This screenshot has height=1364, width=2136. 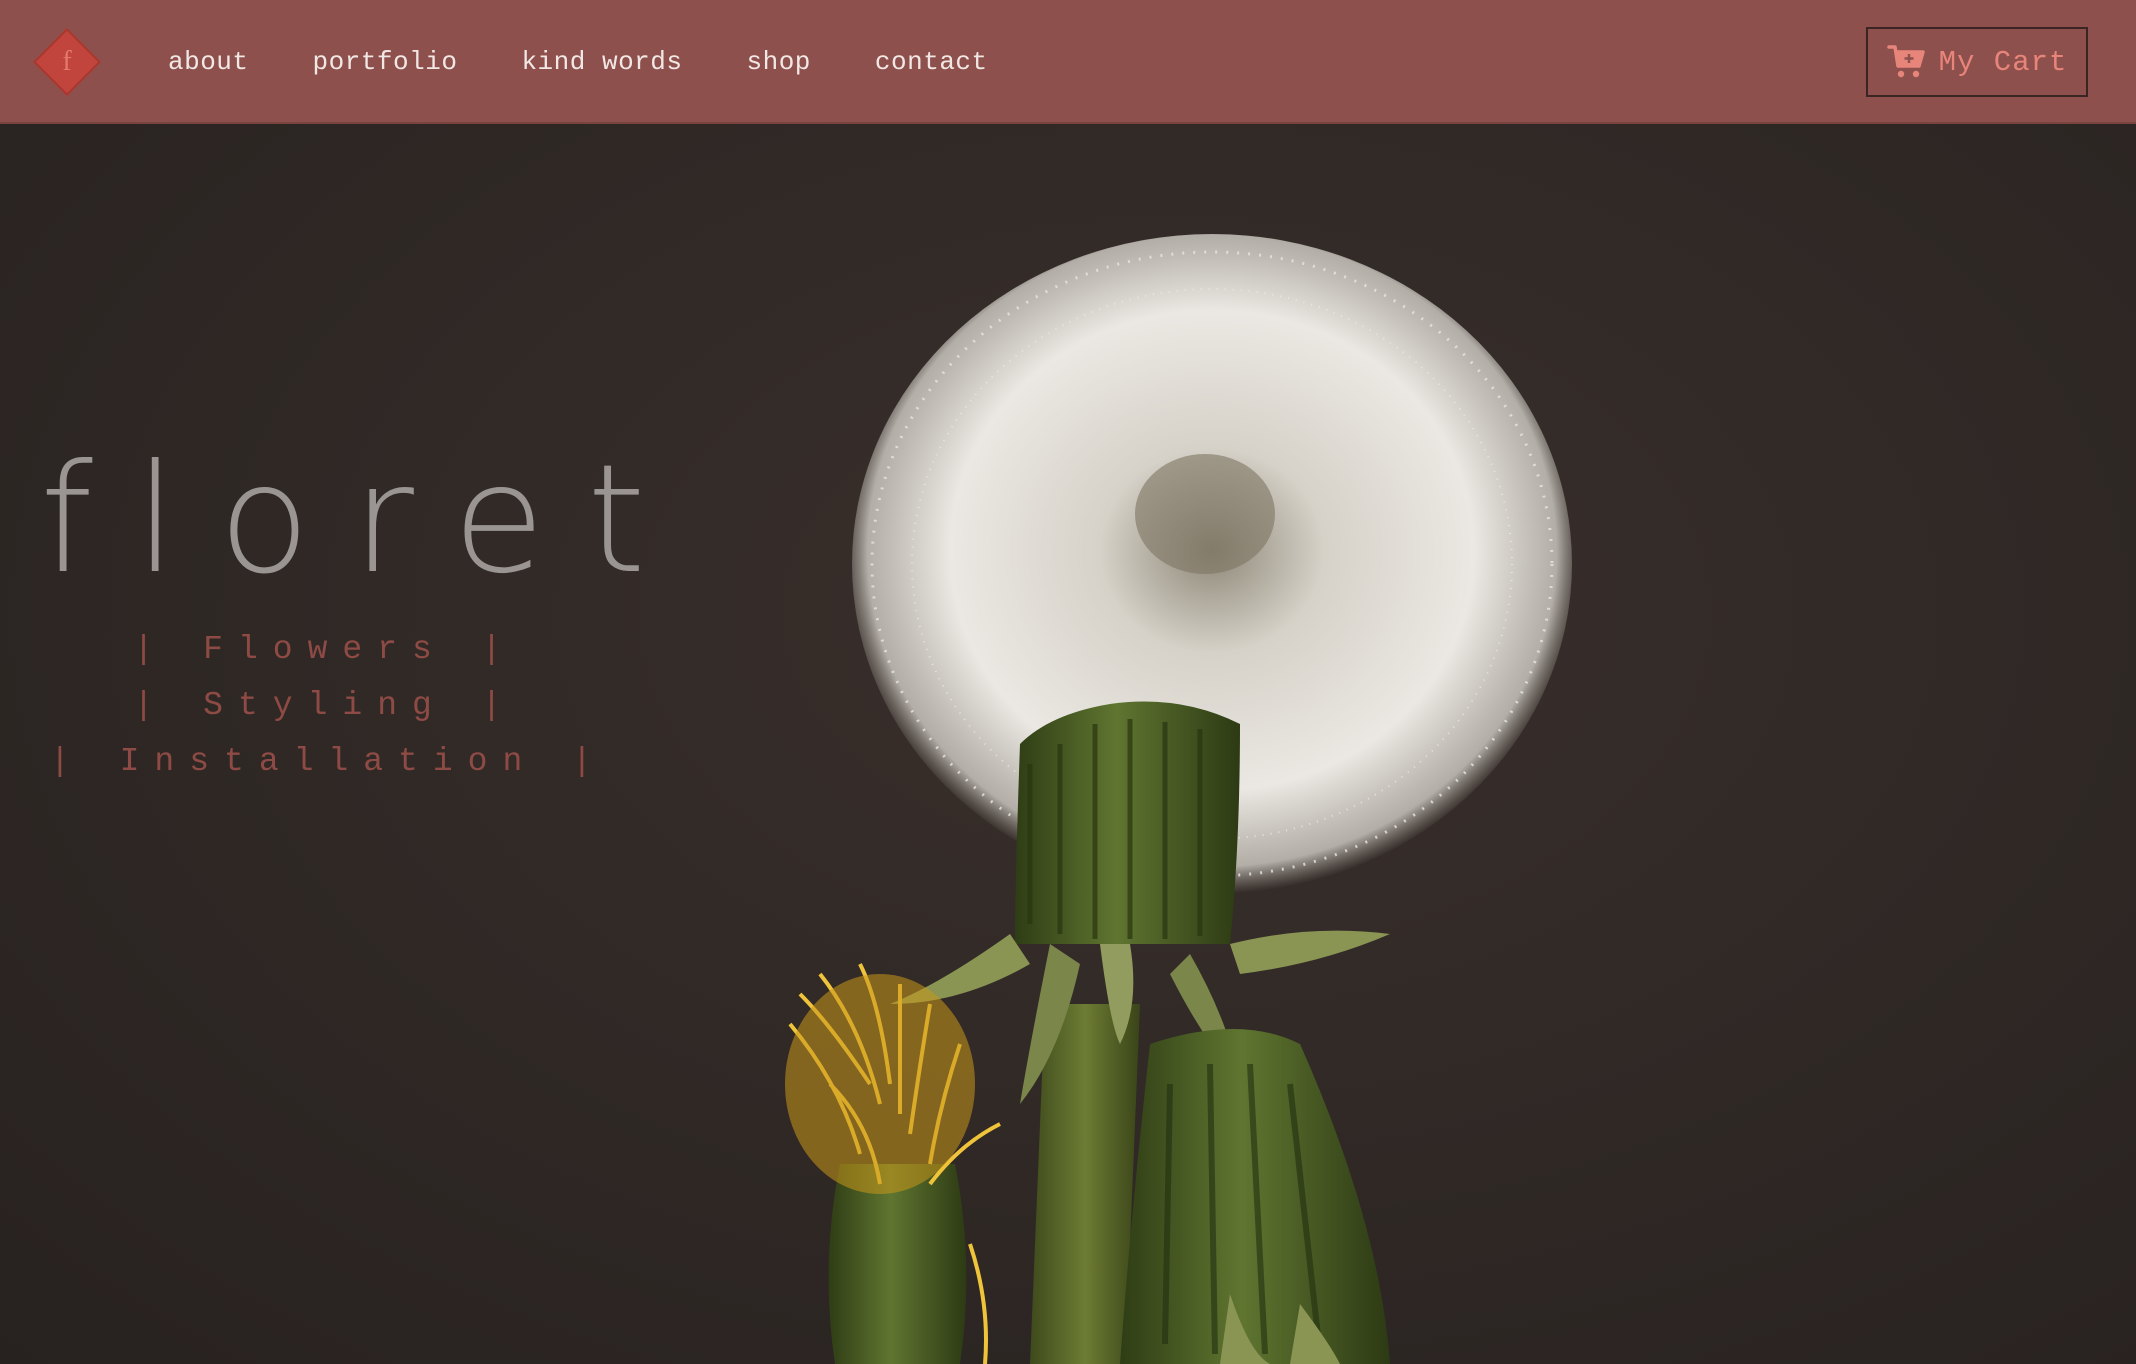 What do you see at coordinates (2003, 62) in the screenshot?
I see `my-cart-label: My Cart` at bounding box center [2003, 62].